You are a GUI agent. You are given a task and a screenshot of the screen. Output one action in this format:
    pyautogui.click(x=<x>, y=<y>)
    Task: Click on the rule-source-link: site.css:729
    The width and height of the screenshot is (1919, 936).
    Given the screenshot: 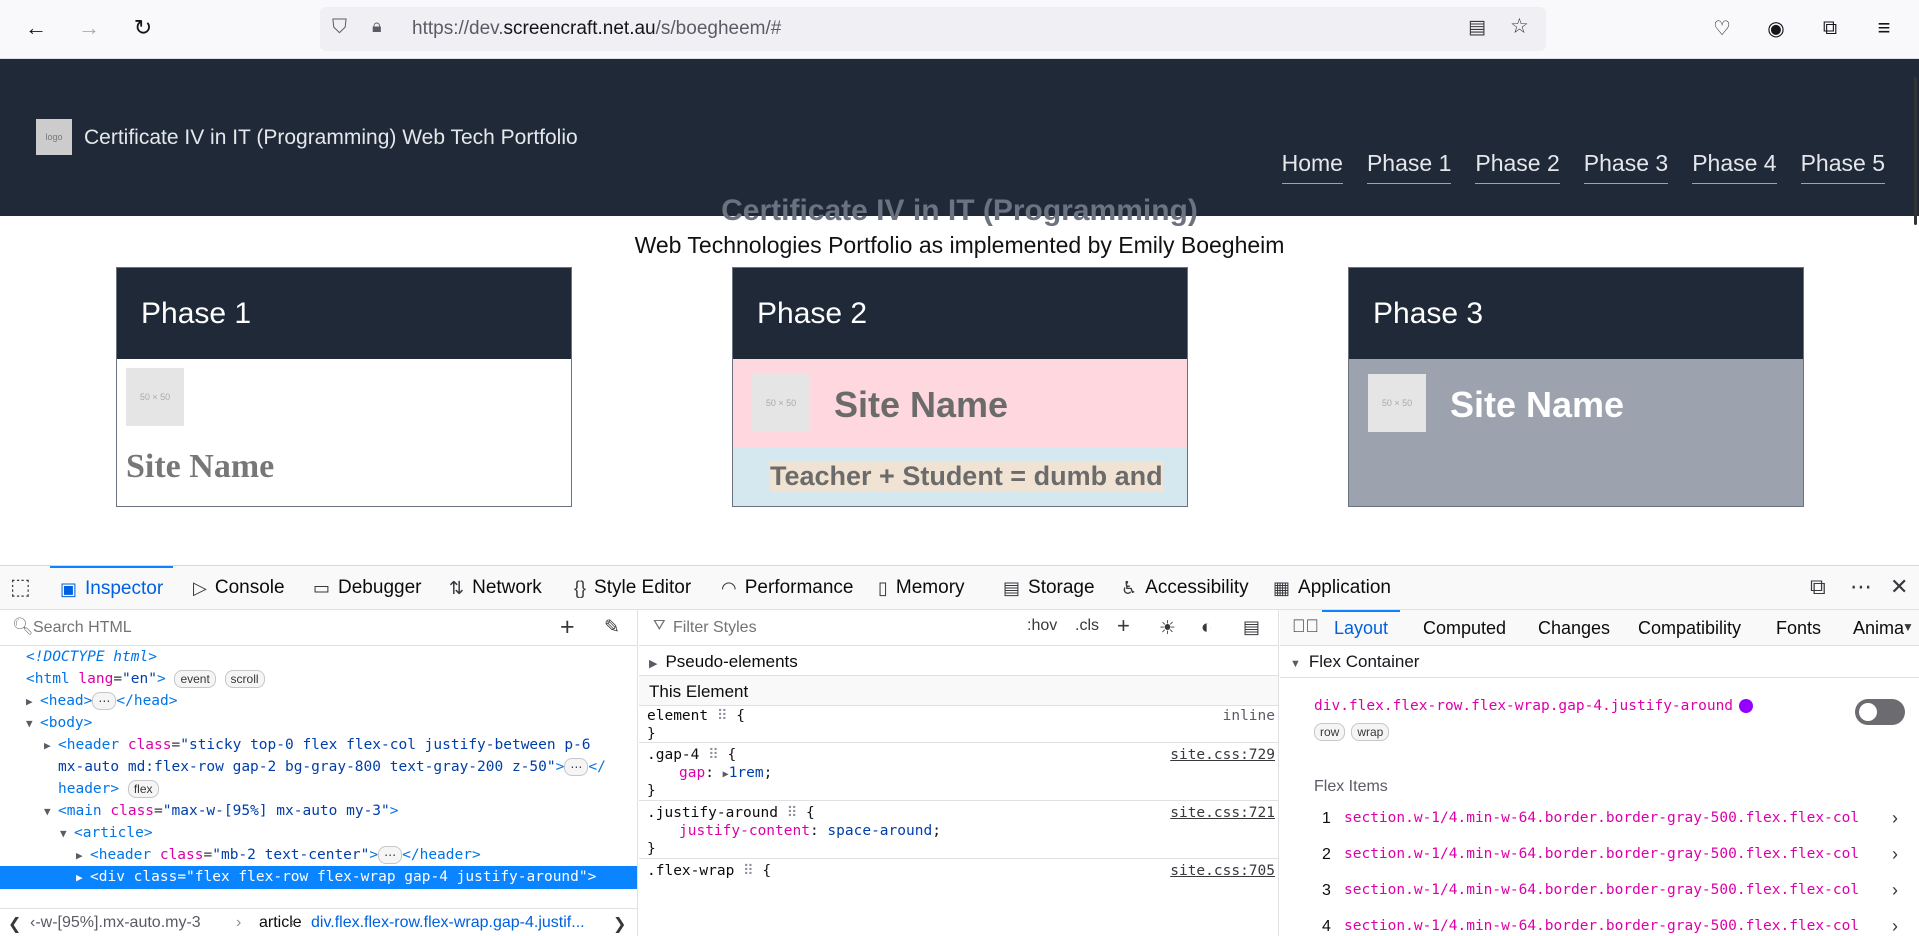 What is the action you would take?
    pyautogui.click(x=1222, y=755)
    